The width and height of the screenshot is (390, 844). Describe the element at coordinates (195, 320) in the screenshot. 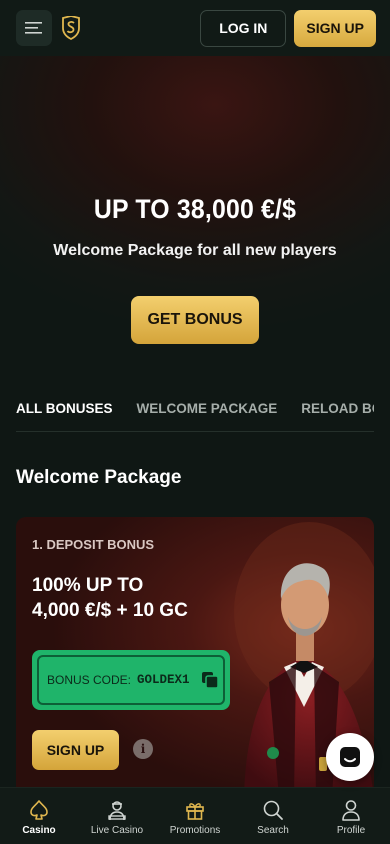

I see `get-bonus-button: GET BONUS` at that location.